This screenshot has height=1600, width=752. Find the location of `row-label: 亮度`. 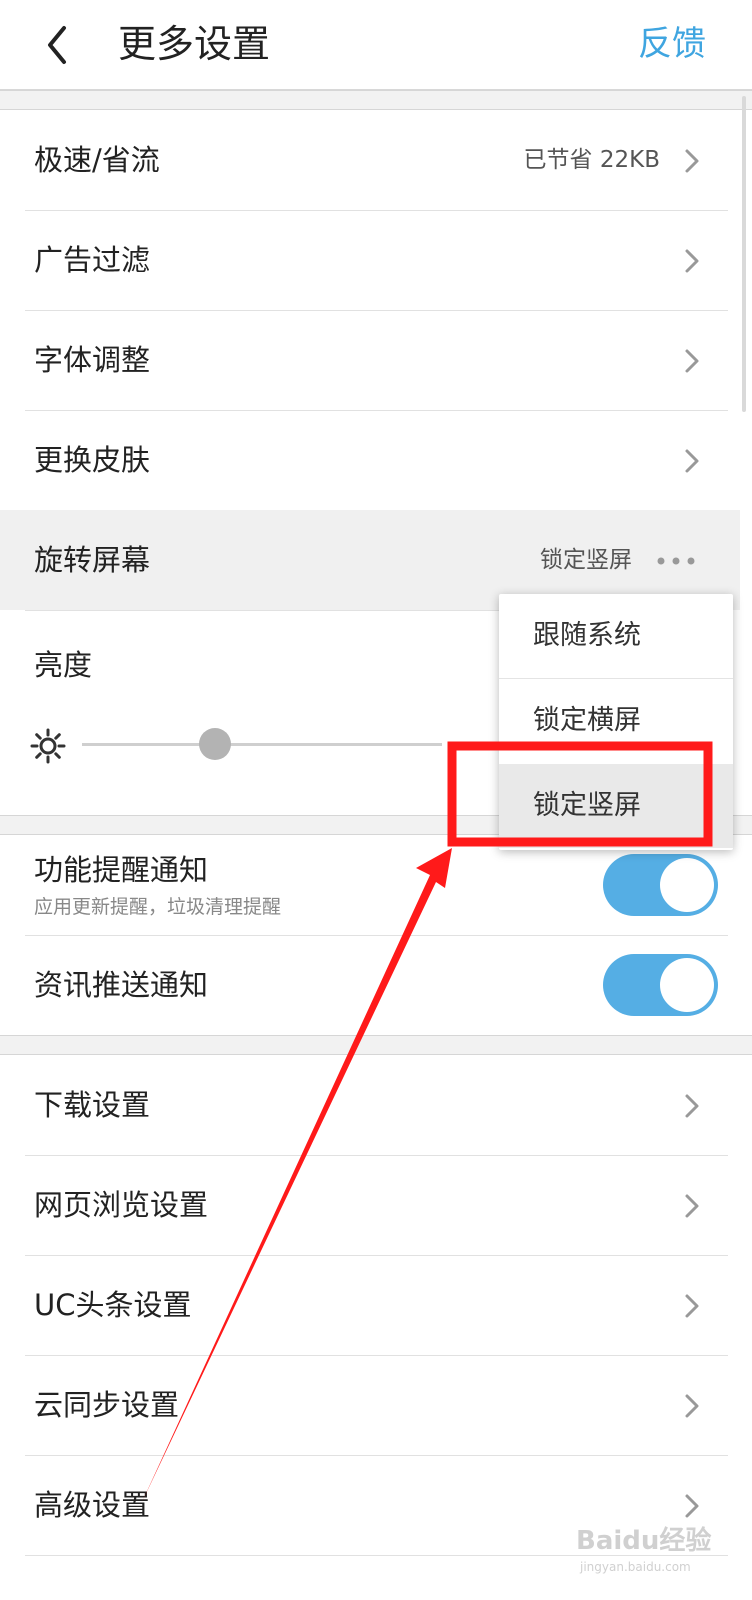

row-label: 亮度 is located at coordinates (63, 665).